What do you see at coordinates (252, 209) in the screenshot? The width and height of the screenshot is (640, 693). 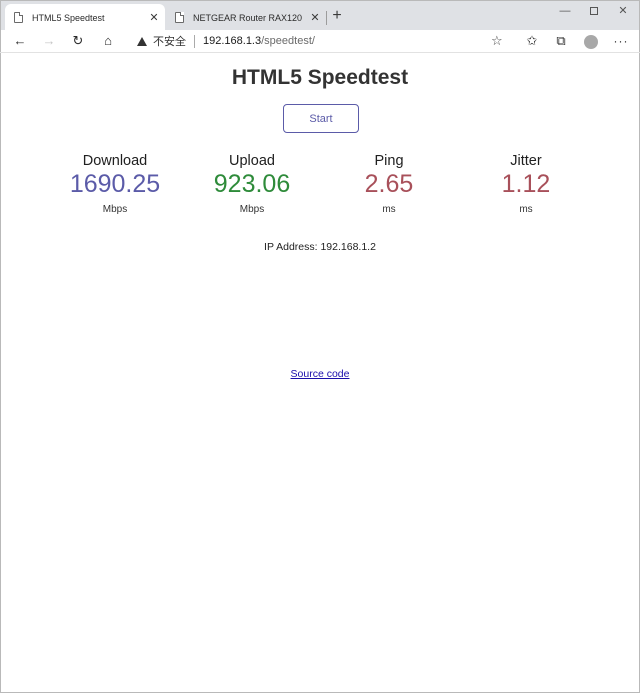 I see `upload-unit: Mbps` at bounding box center [252, 209].